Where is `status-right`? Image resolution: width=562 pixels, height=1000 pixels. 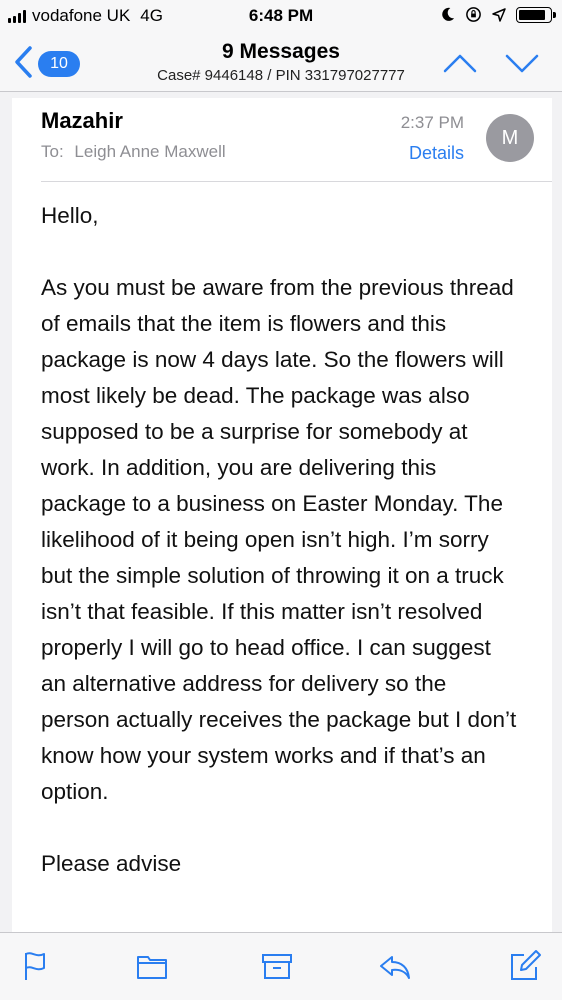 status-right is located at coordinates (498, 14).